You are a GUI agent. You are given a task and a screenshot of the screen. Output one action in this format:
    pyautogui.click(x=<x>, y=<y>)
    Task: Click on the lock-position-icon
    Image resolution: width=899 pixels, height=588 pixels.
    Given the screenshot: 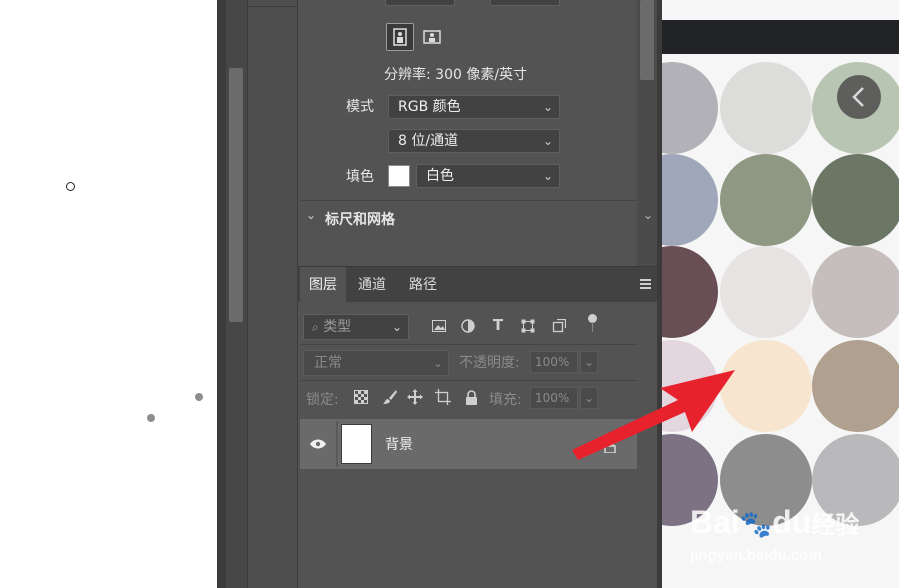 What is the action you would take?
    pyautogui.click(x=415, y=397)
    